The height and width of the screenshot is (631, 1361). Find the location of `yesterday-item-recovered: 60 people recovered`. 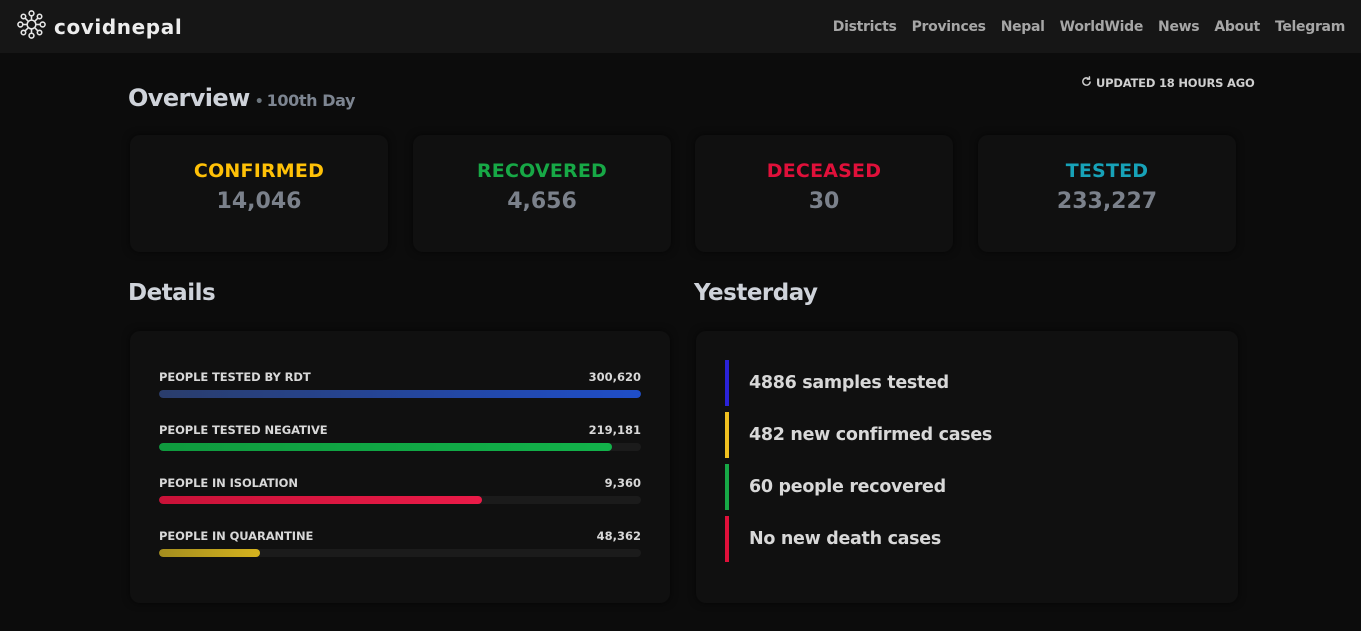

yesterday-item-recovered: 60 people recovered is located at coordinates (835, 487).